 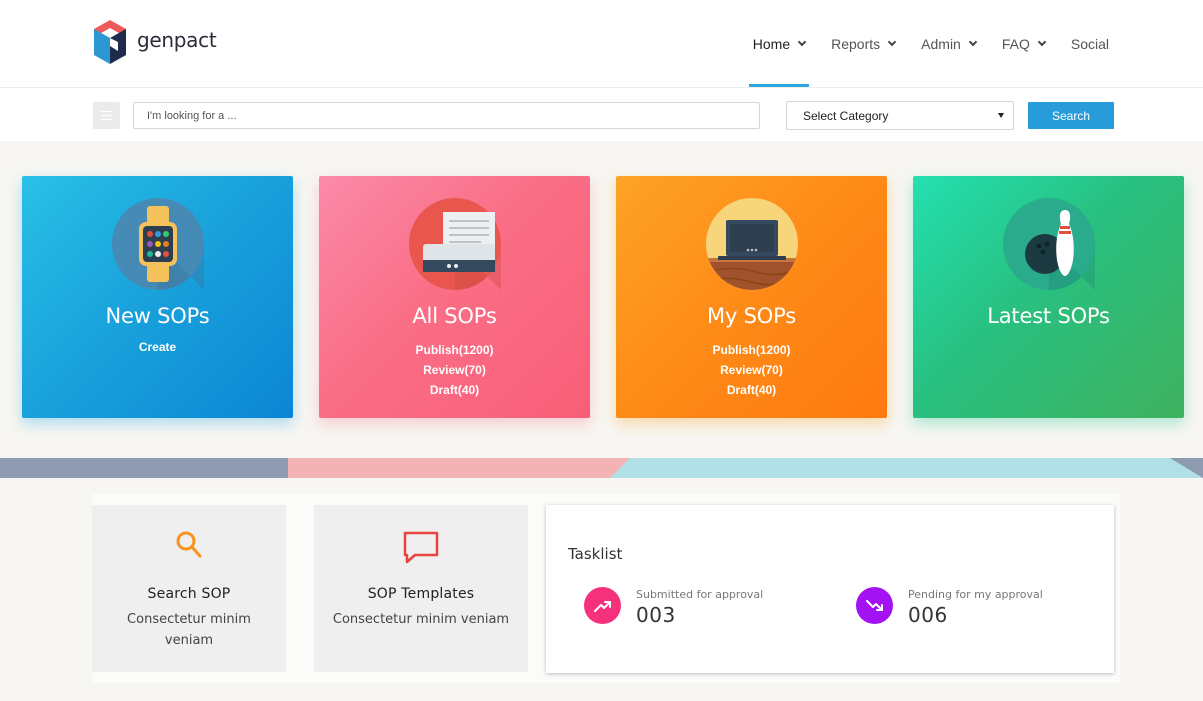 I want to click on task-submitted-for-approval: Submitted for approval 003, so click(x=673, y=607).